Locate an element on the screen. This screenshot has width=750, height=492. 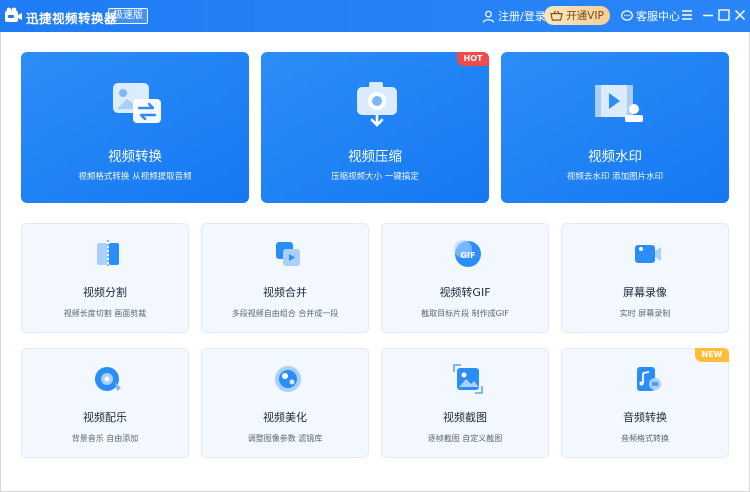
customer-service-button: 客服中心 is located at coordinates (650, 16).